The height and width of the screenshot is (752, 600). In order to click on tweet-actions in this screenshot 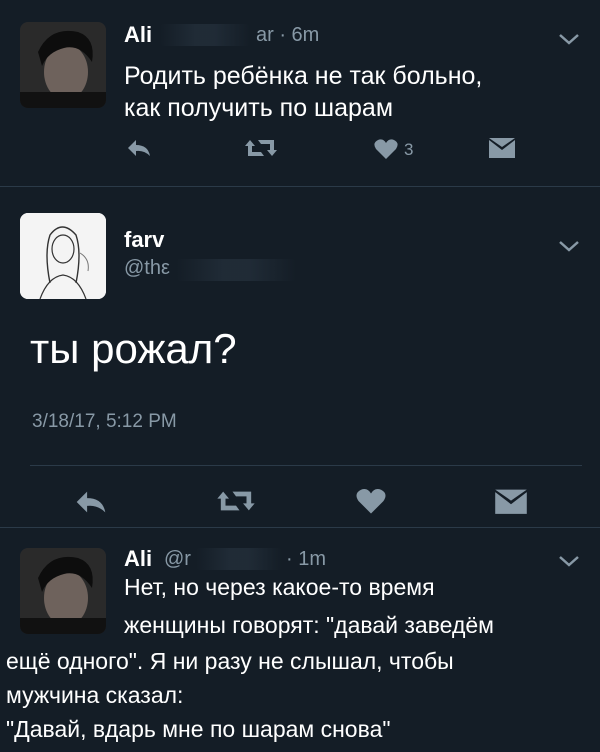, I will do `click(300, 507)`.